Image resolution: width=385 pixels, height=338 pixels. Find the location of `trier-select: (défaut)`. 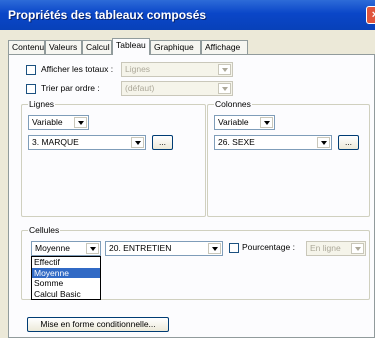

trier-select: (défaut) is located at coordinates (177, 88).